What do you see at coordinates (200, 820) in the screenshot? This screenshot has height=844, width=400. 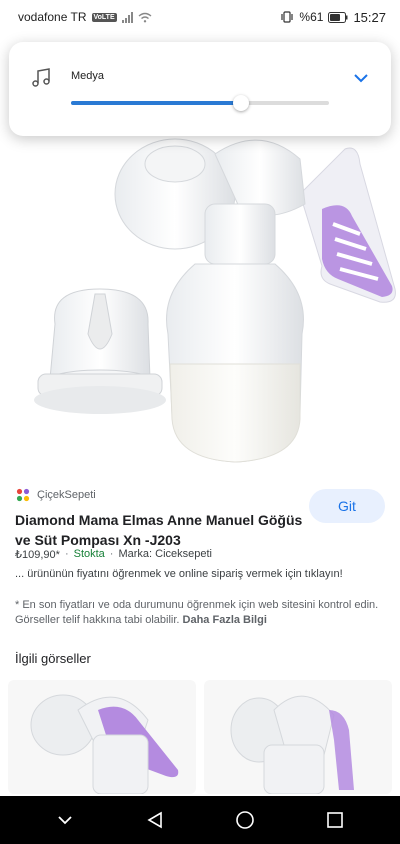 I see `navigation-bar` at bounding box center [200, 820].